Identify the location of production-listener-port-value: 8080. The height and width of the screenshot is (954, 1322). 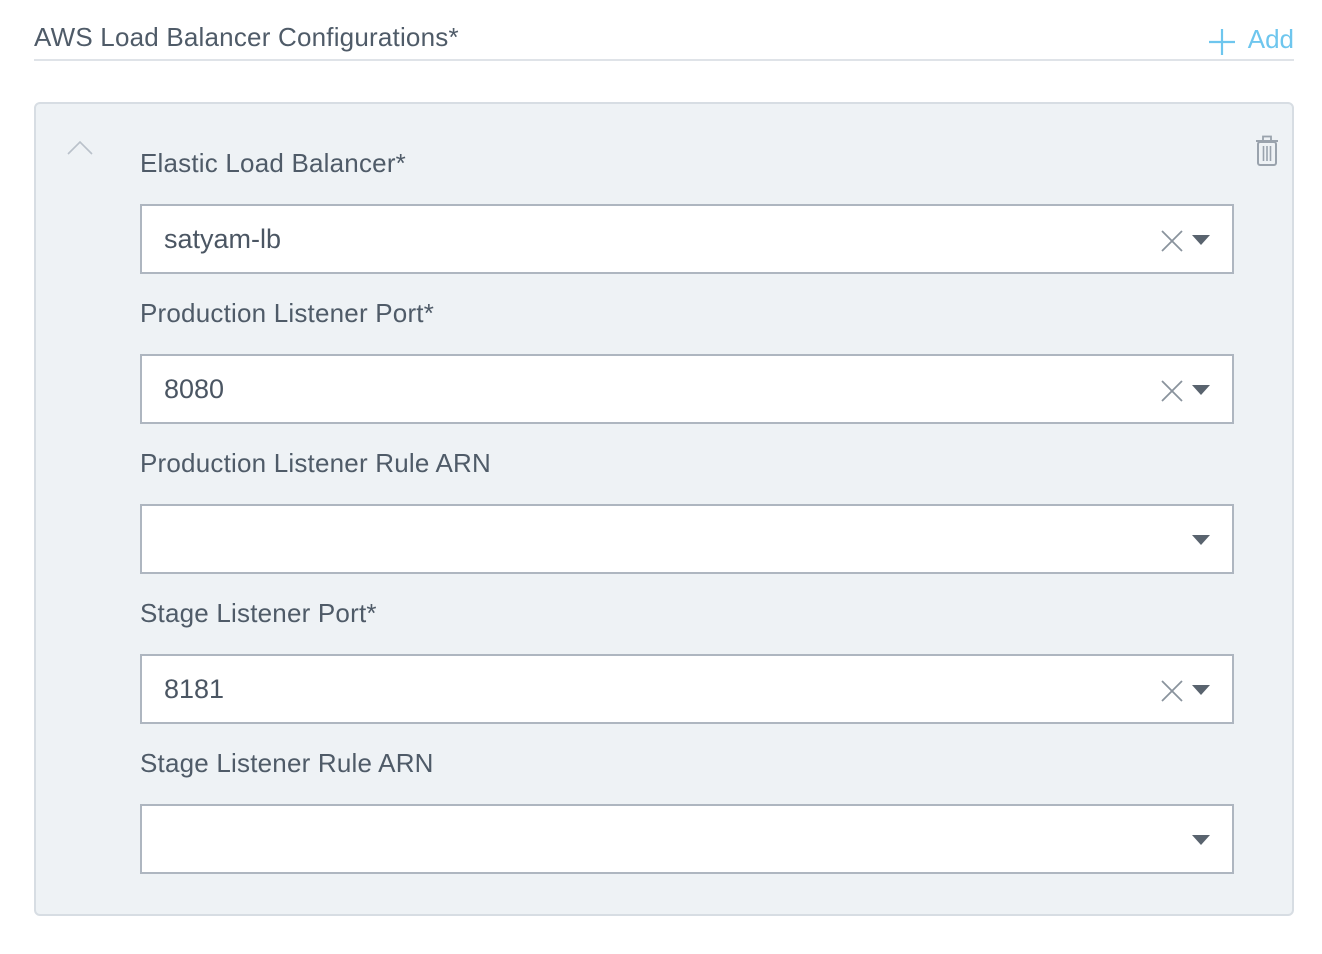
(194, 389).